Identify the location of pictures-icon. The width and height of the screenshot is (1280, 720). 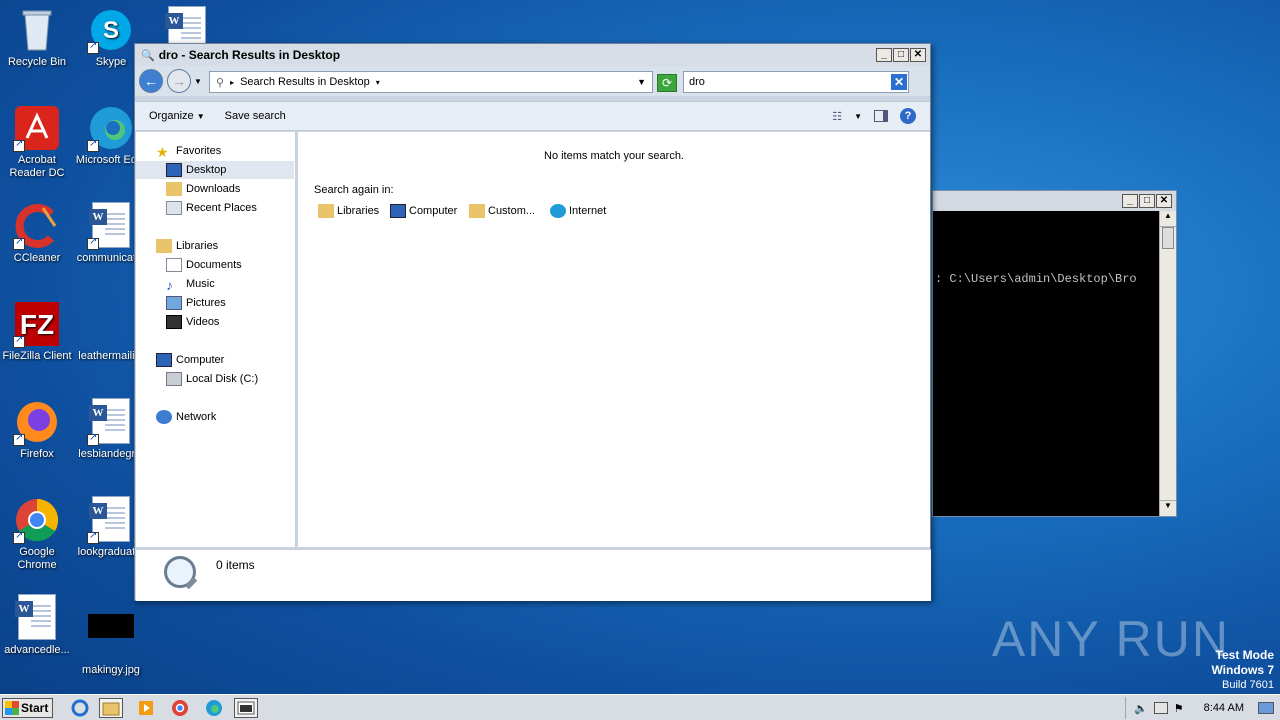
(174, 303).